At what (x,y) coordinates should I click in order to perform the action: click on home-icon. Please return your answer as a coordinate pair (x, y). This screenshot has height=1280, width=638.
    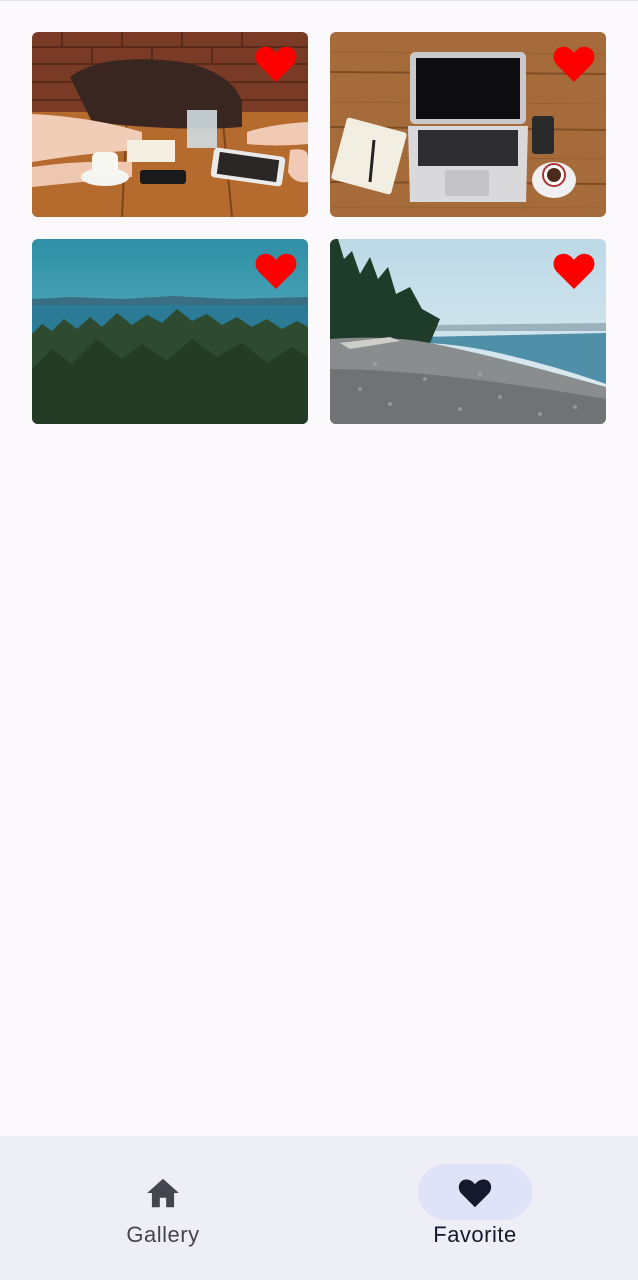
    Looking at the image, I should click on (163, 1193).